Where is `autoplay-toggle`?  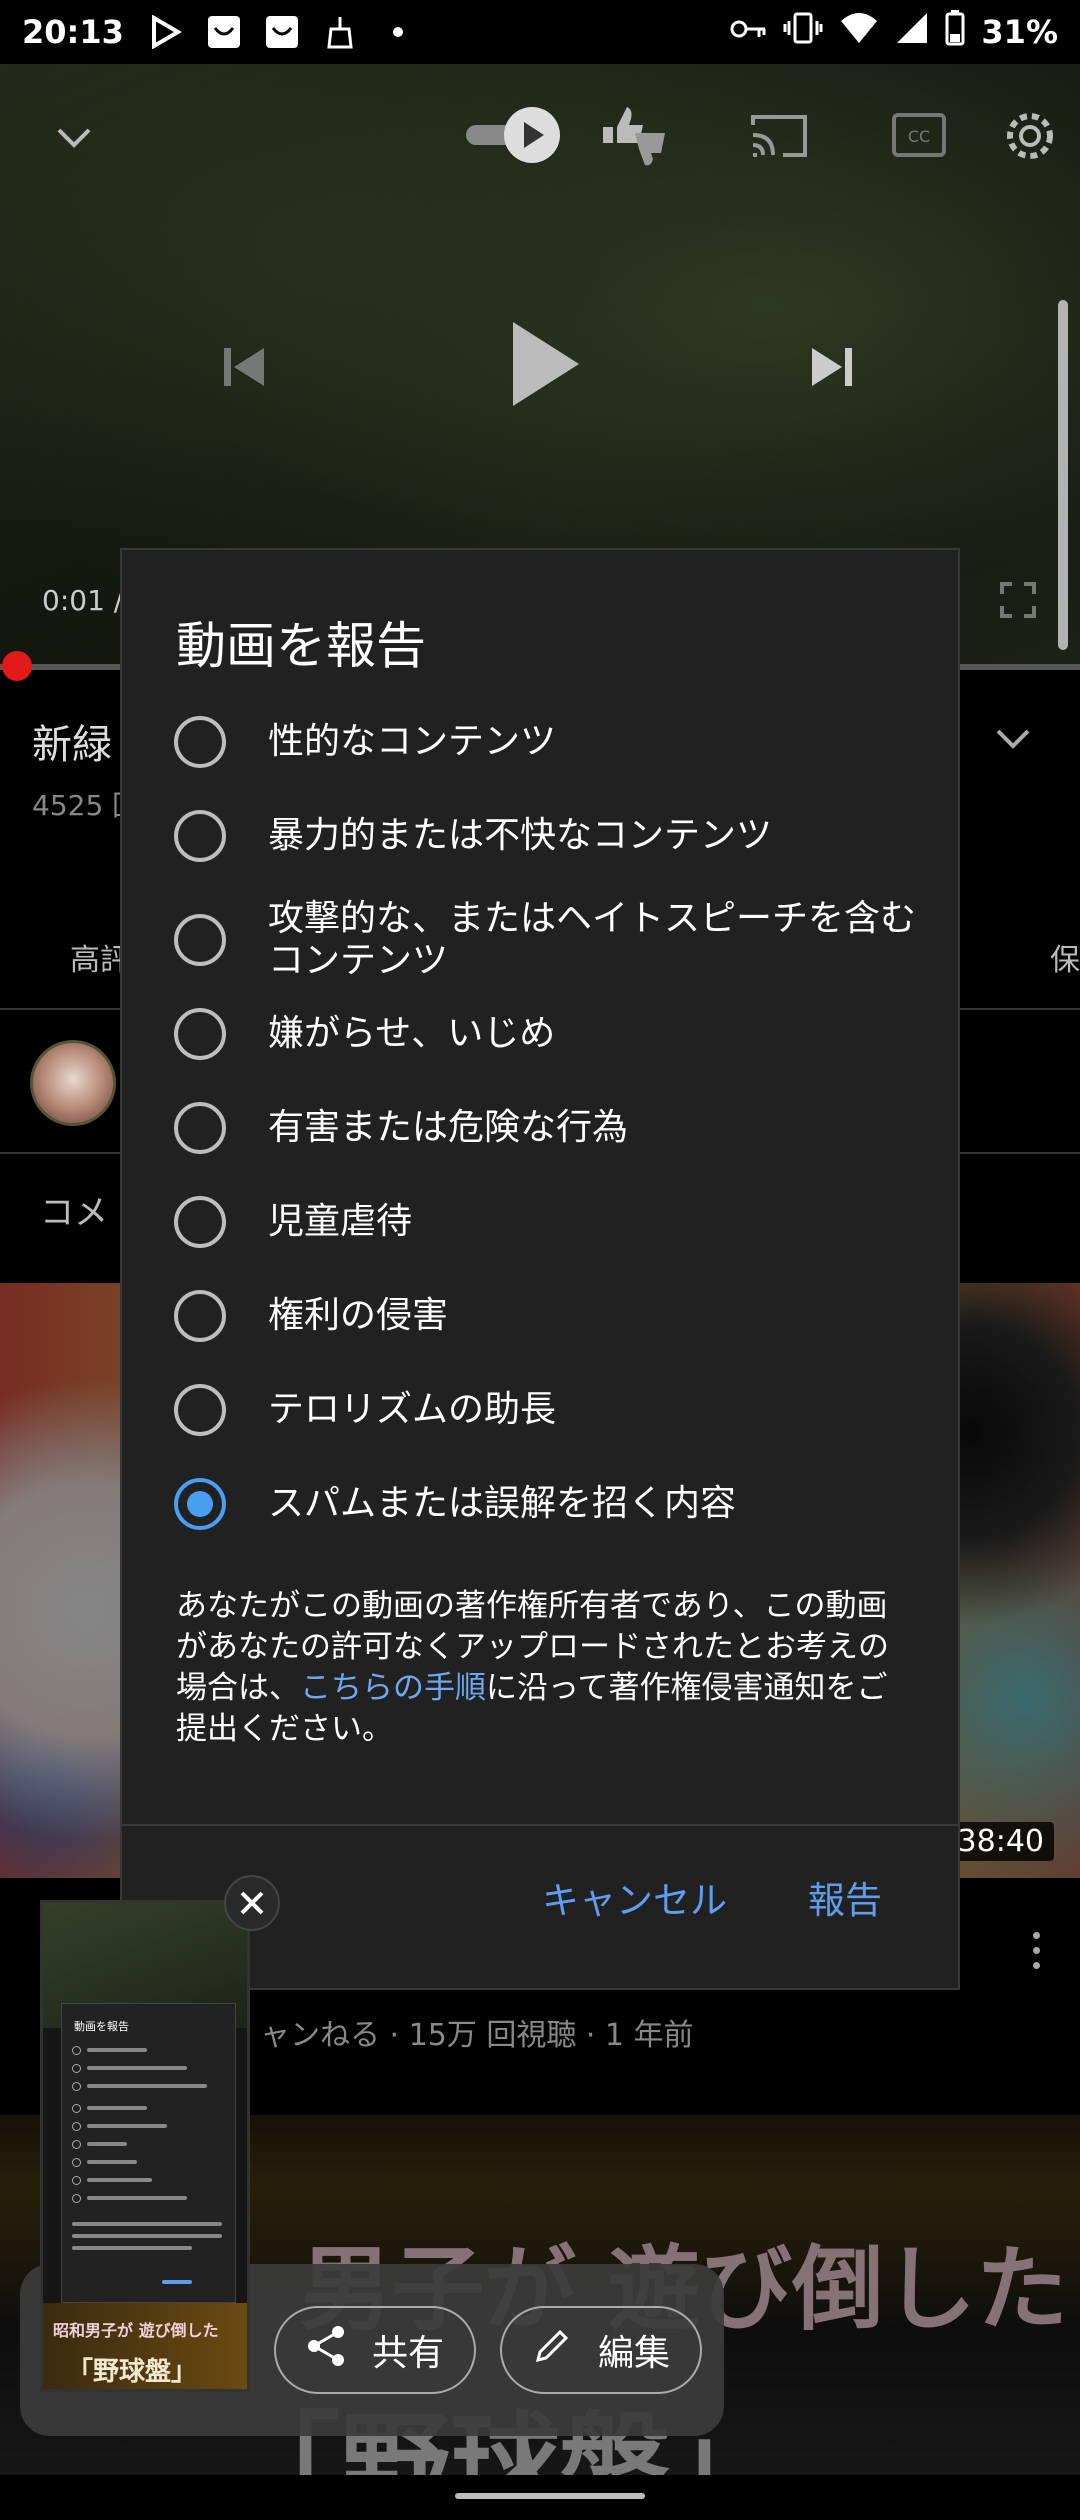 autoplay-toggle is located at coordinates (515, 135).